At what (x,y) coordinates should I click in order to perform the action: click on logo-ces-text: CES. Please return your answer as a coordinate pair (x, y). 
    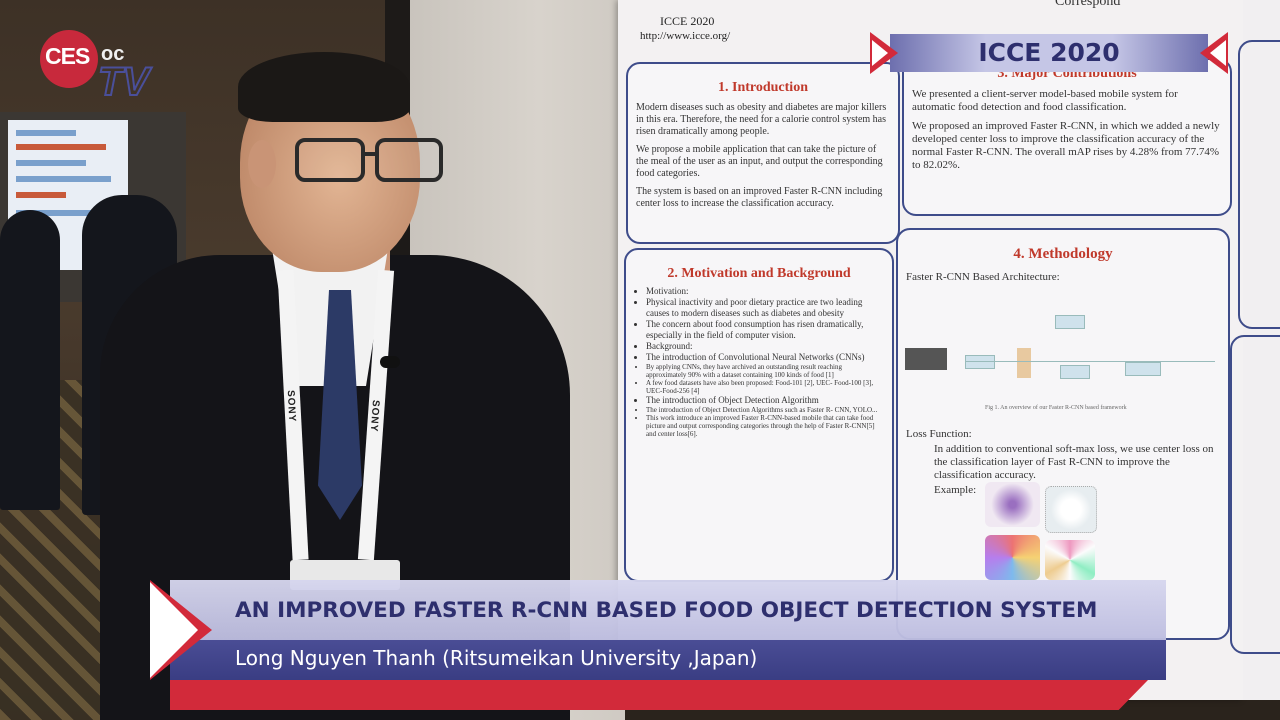
    Looking at the image, I should click on (67, 56).